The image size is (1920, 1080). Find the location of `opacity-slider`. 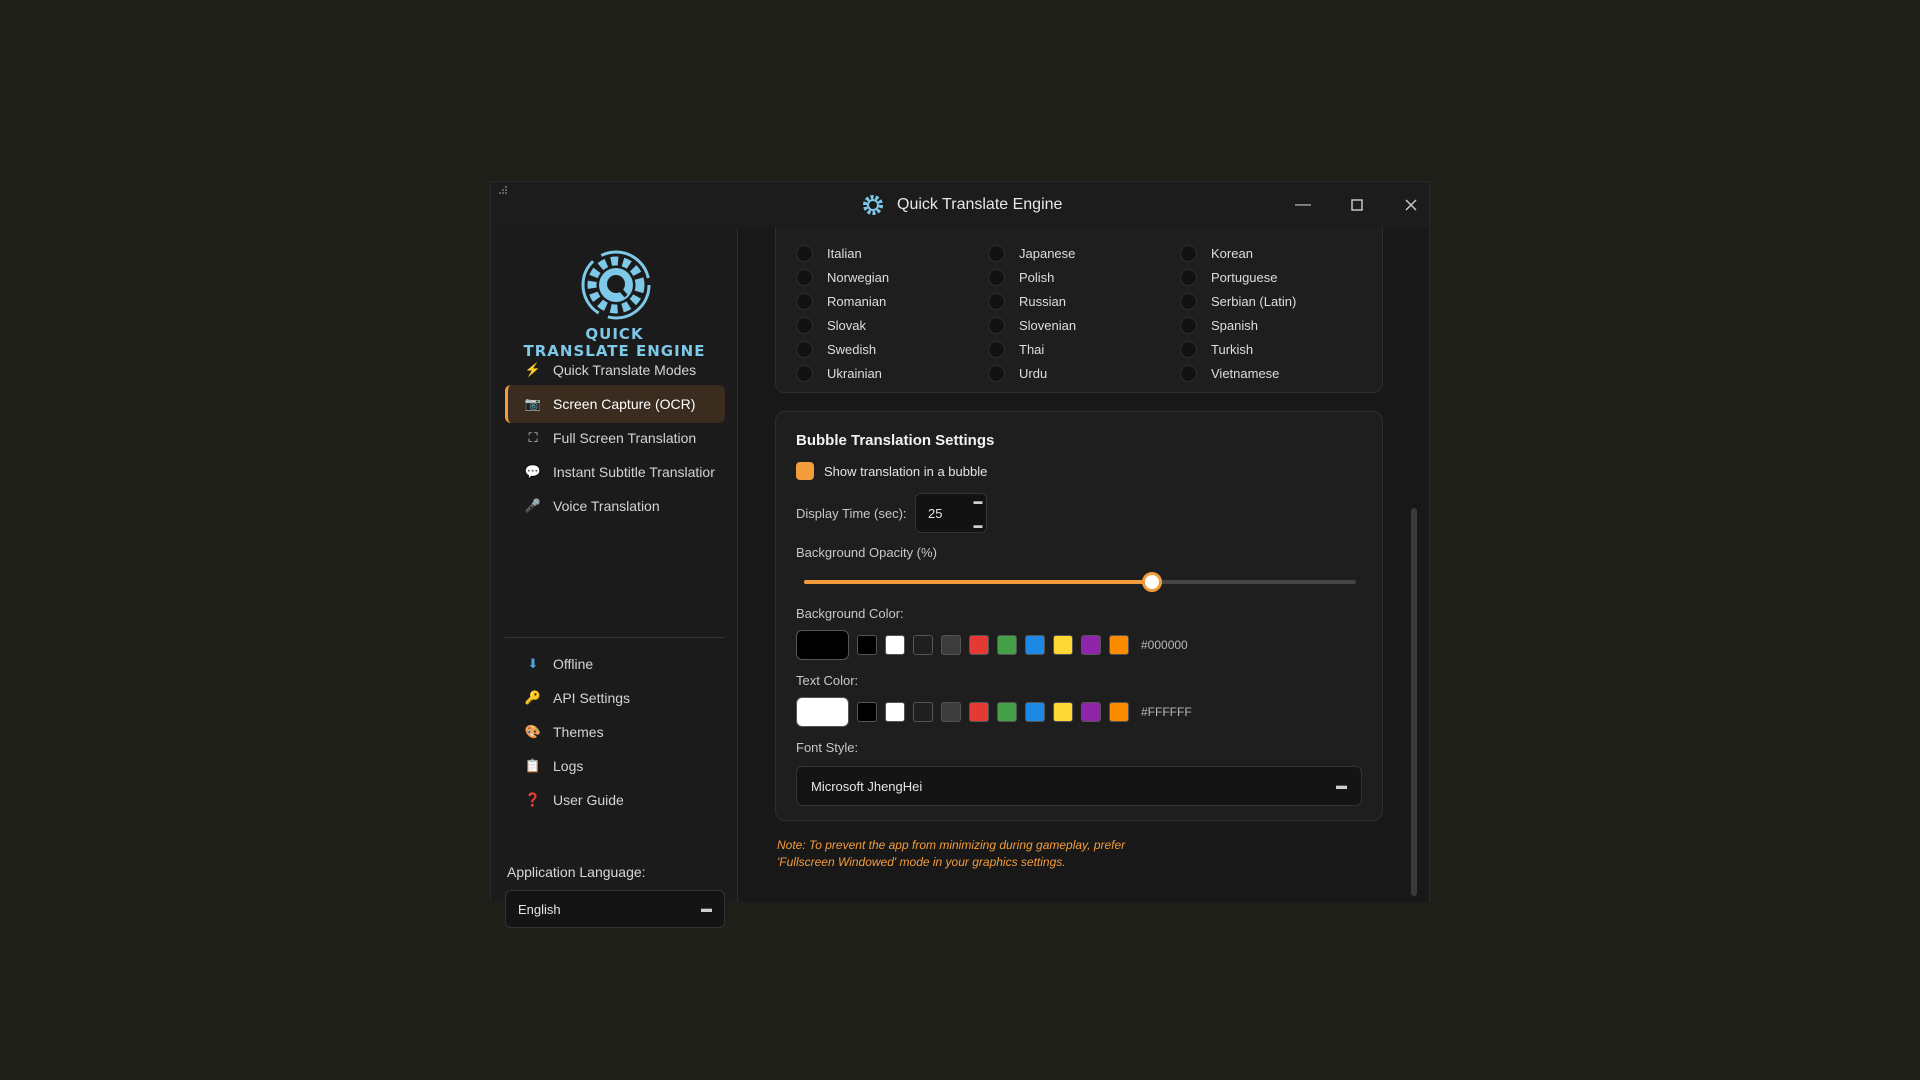

opacity-slider is located at coordinates (1080, 582).